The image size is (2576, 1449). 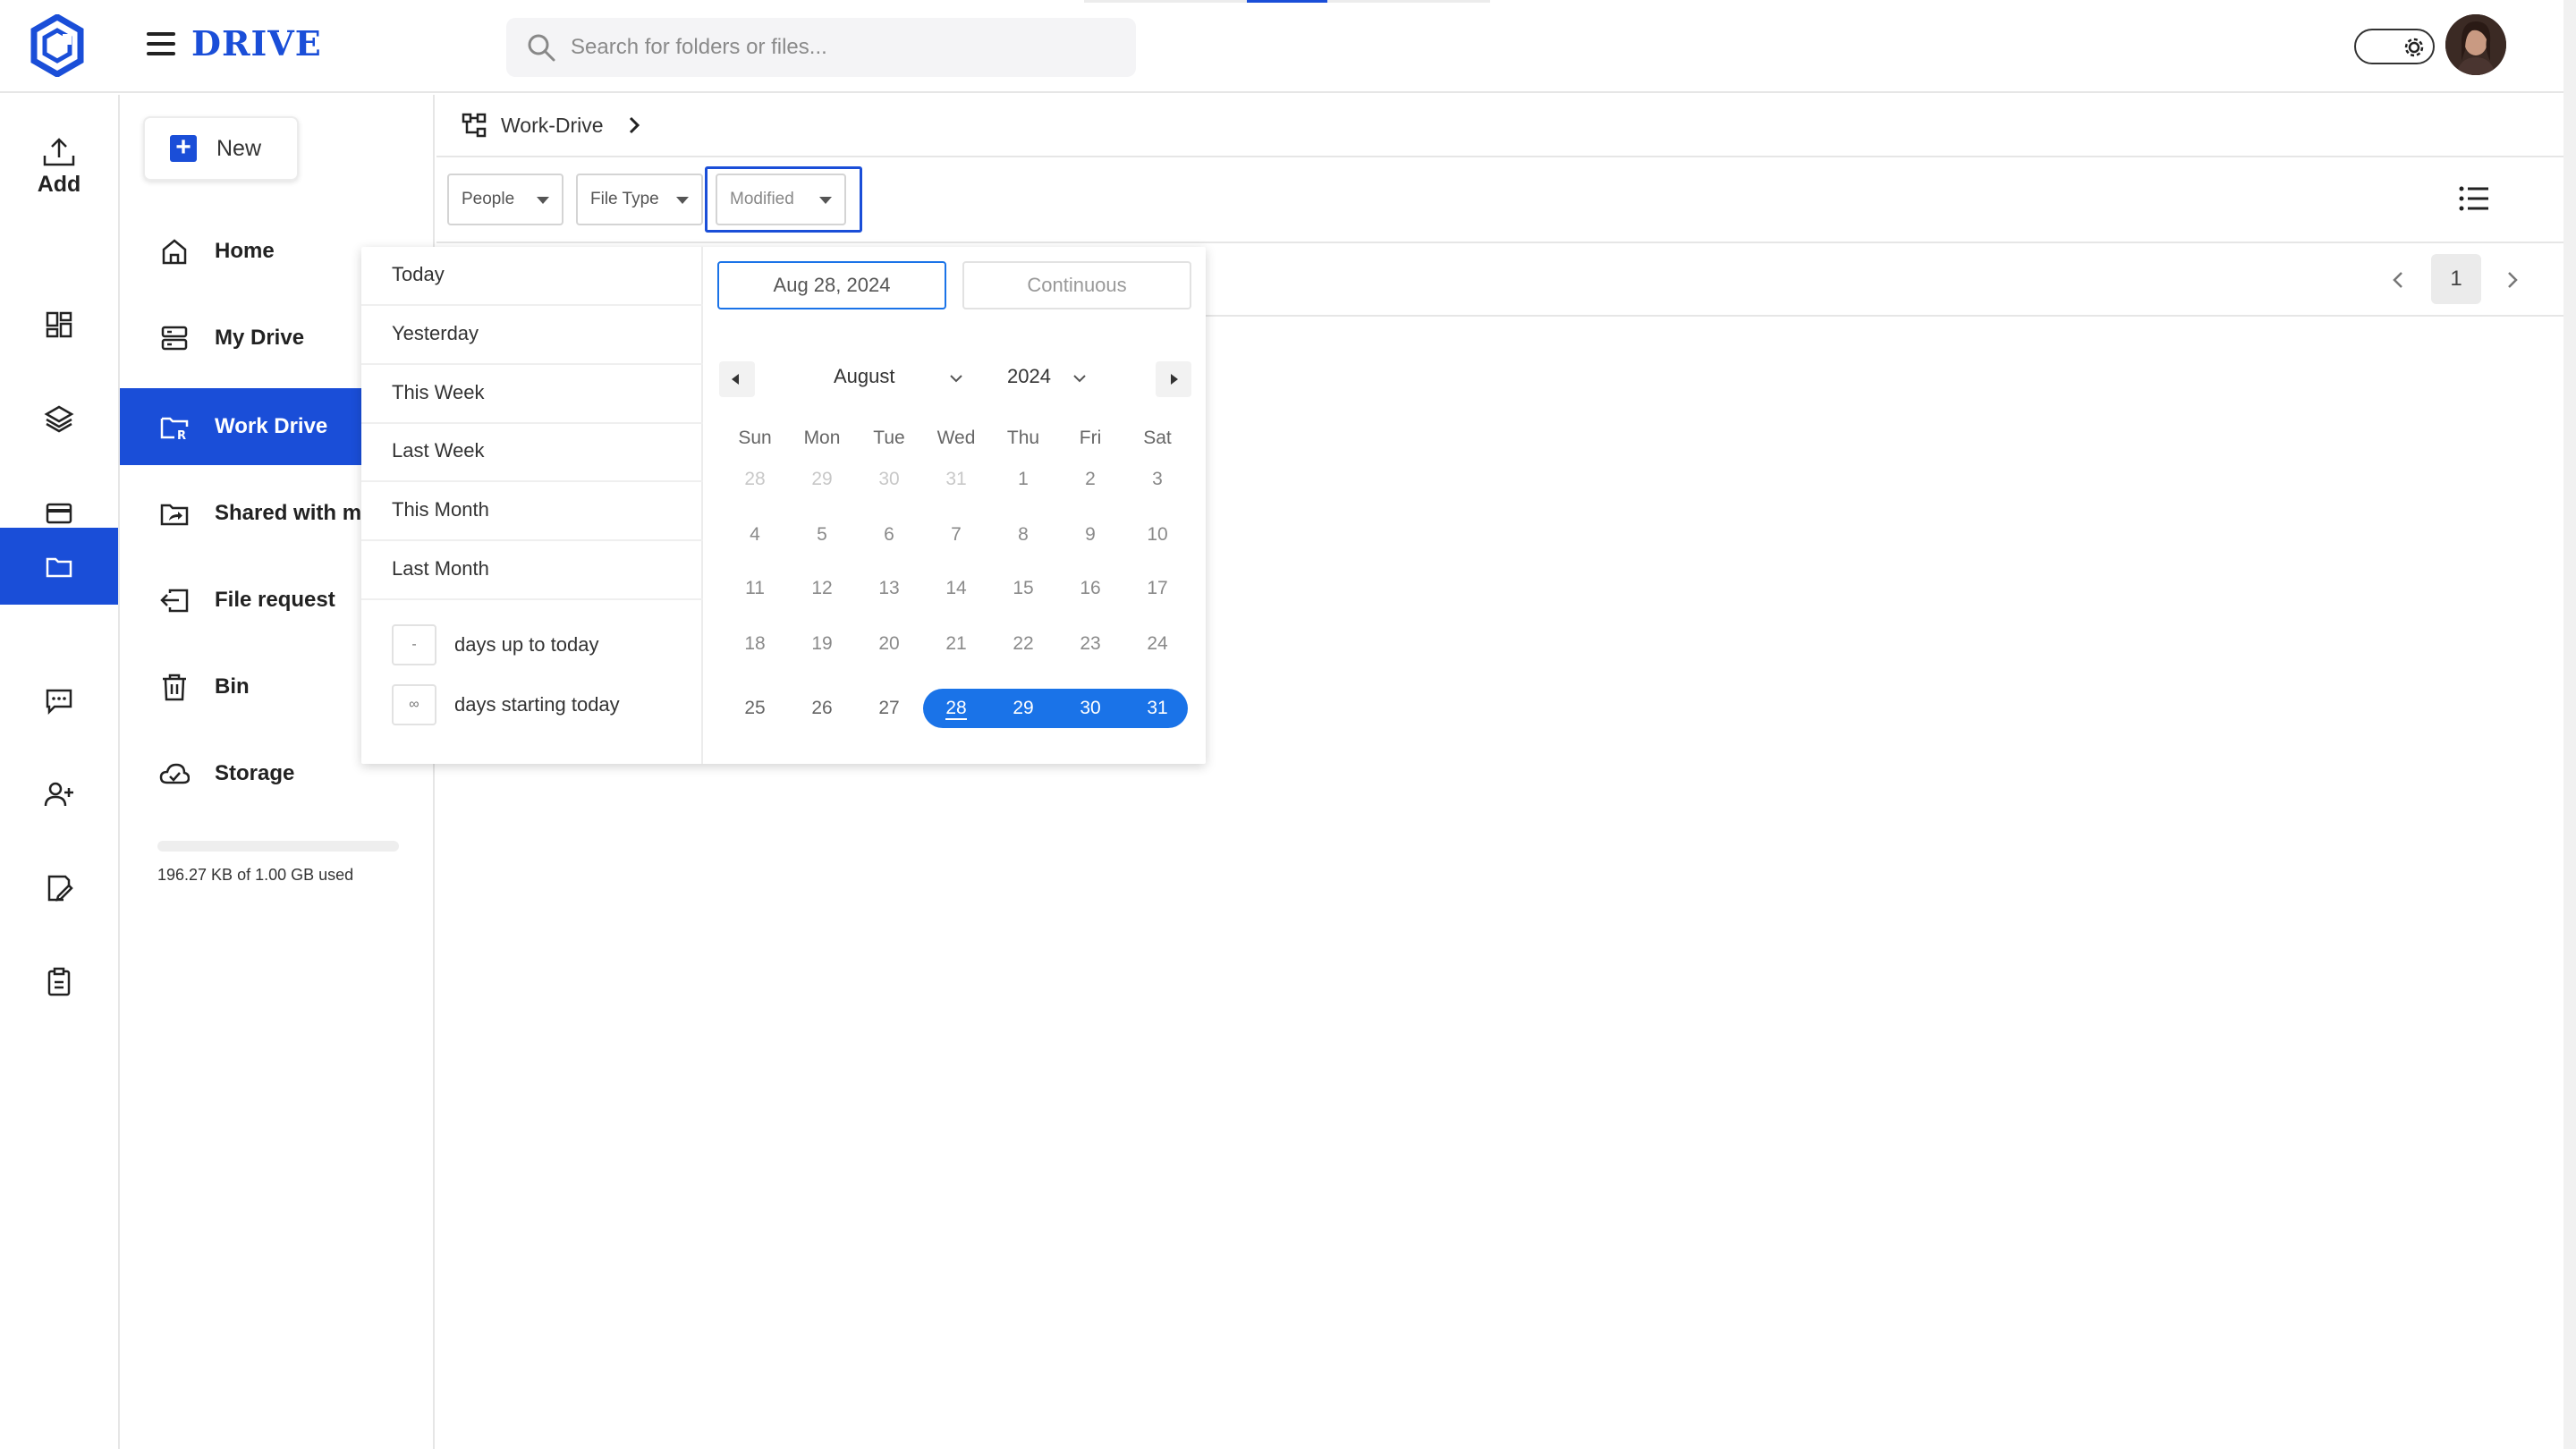 What do you see at coordinates (183, 148) in the screenshot?
I see `plus-icon: +` at bounding box center [183, 148].